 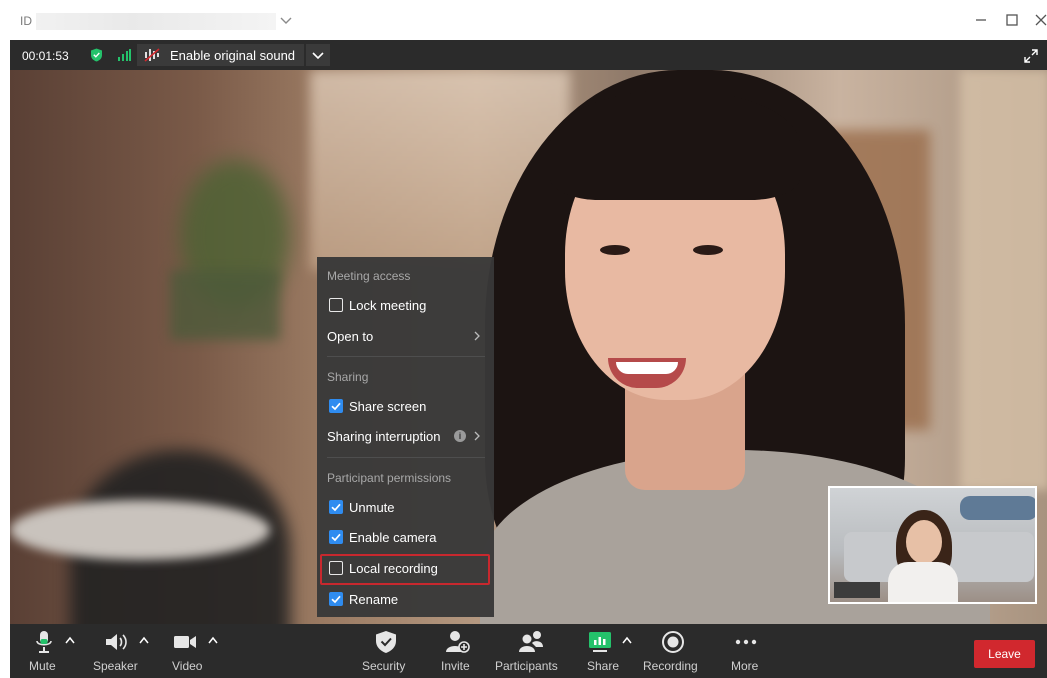 What do you see at coordinates (997, 508) in the screenshot?
I see `thumbnail-background-person` at bounding box center [997, 508].